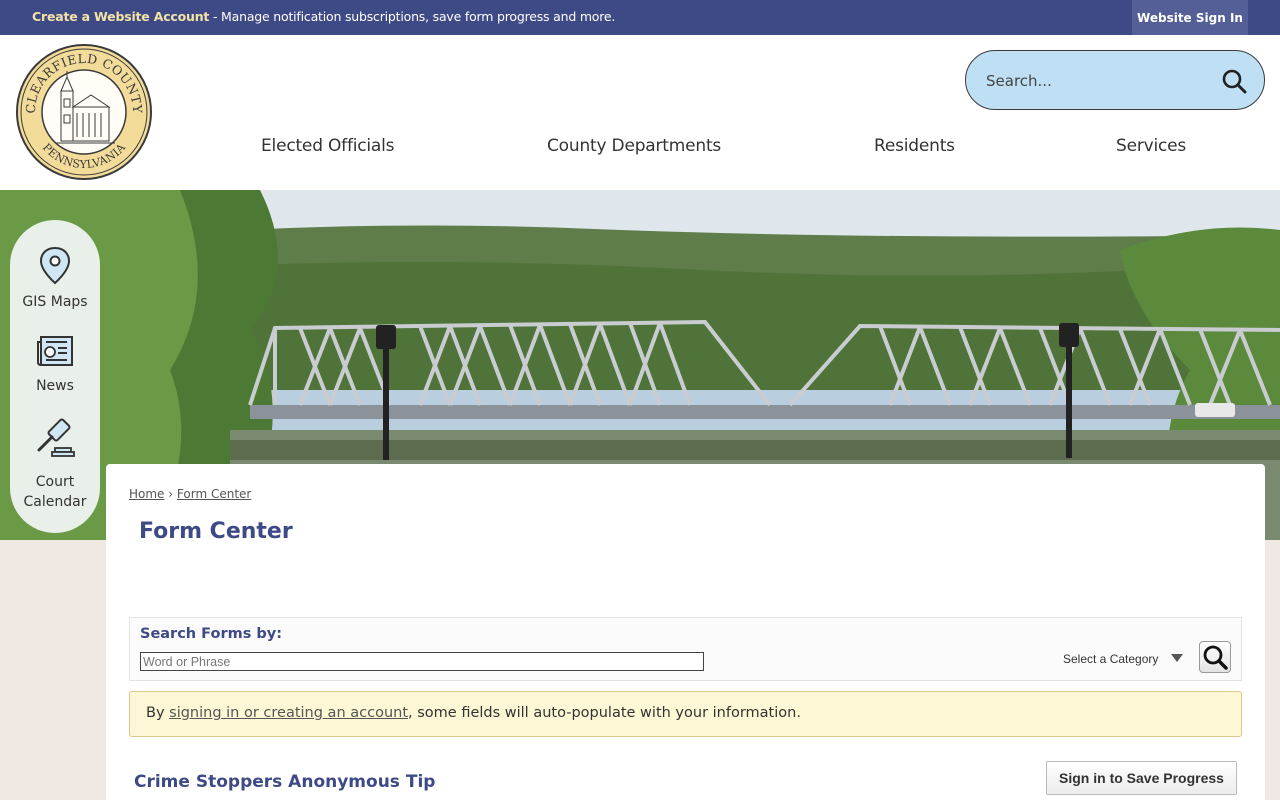 The image size is (1280, 800). What do you see at coordinates (55, 302) in the screenshot?
I see `quick-link-gis-maps-label: GIS Maps` at bounding box center [55, 302].